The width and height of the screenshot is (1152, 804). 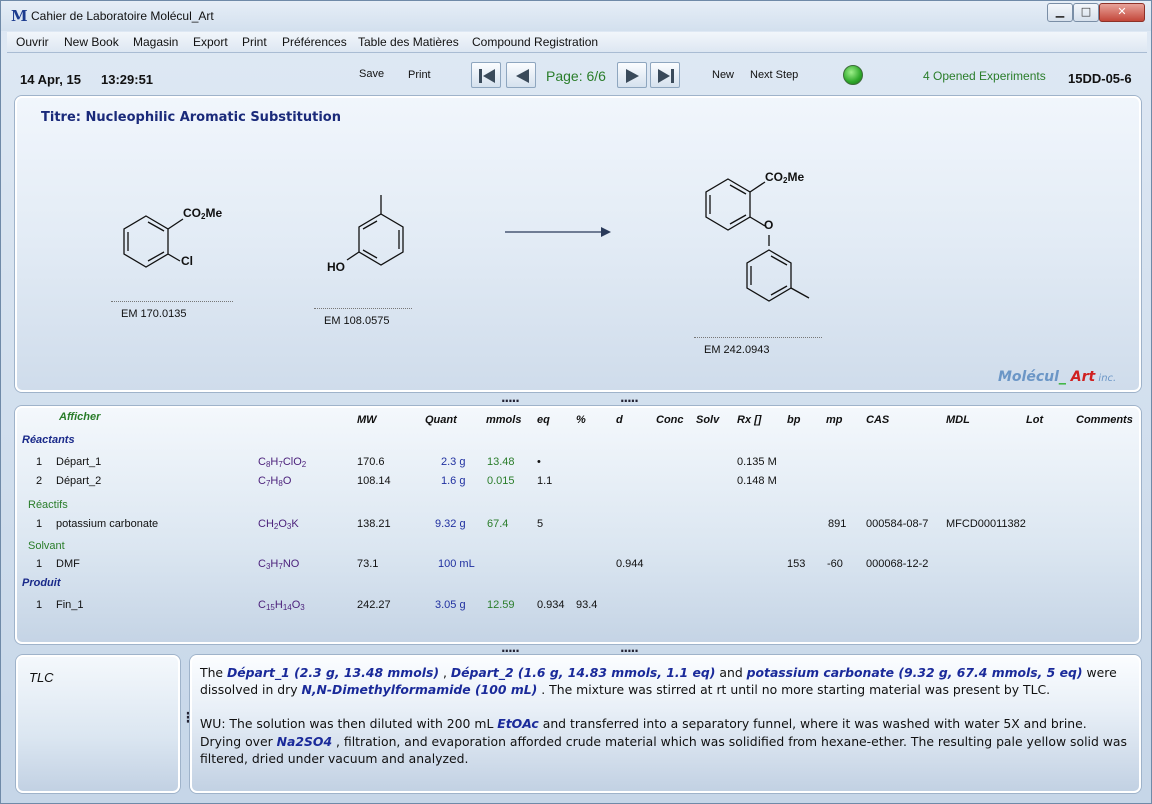 What do you see at coordinates (304, 741) in the screenshot?
I see `reagent-link-na2so4: Na2SO4` at bounding box center [304, 741].